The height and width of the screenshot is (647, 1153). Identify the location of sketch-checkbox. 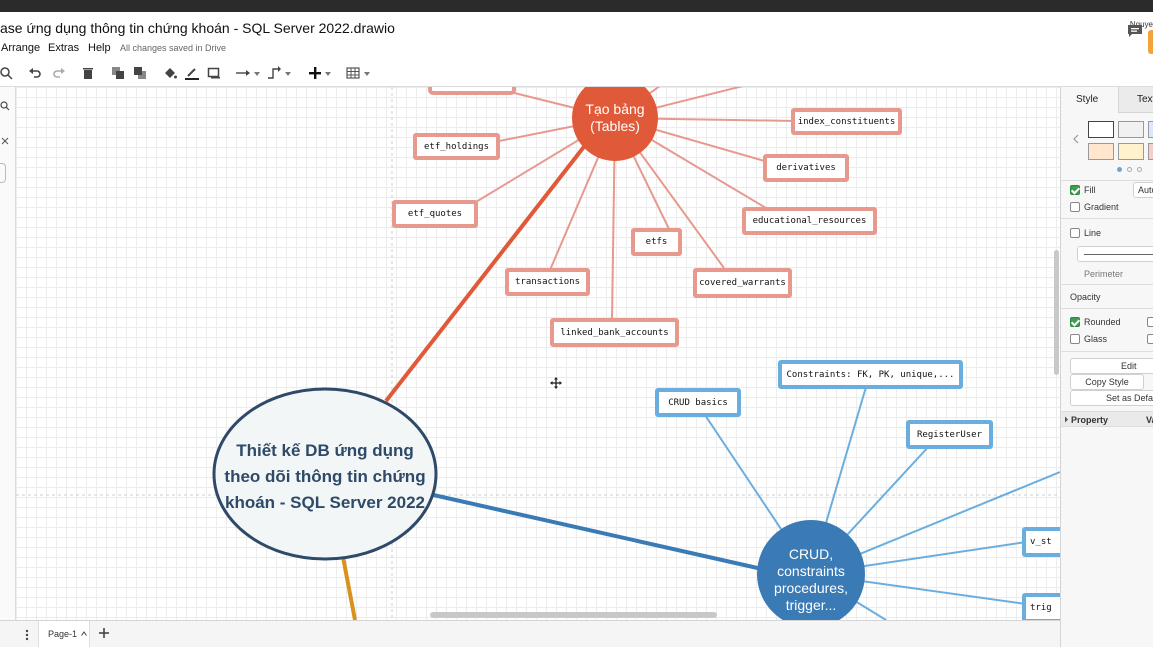
(1150, 339).